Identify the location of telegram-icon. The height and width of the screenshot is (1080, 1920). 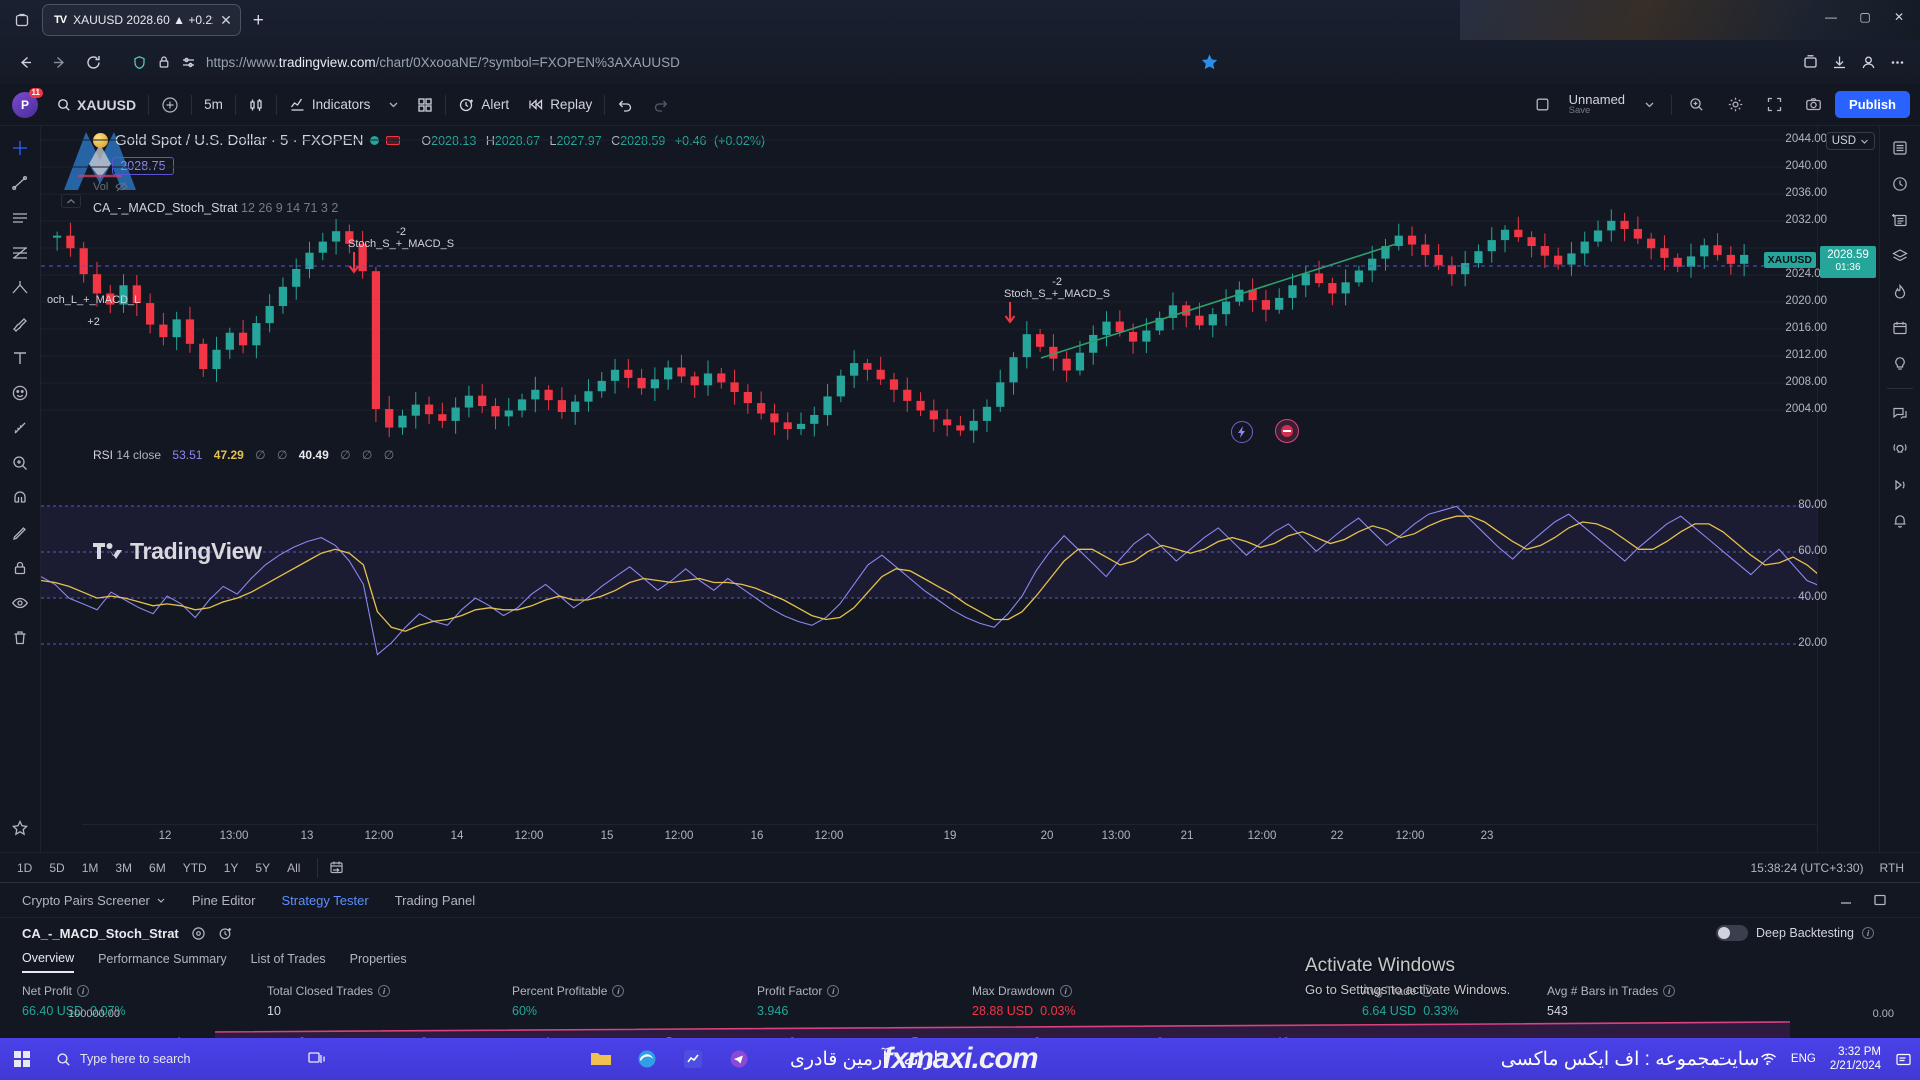
(739, 1059).